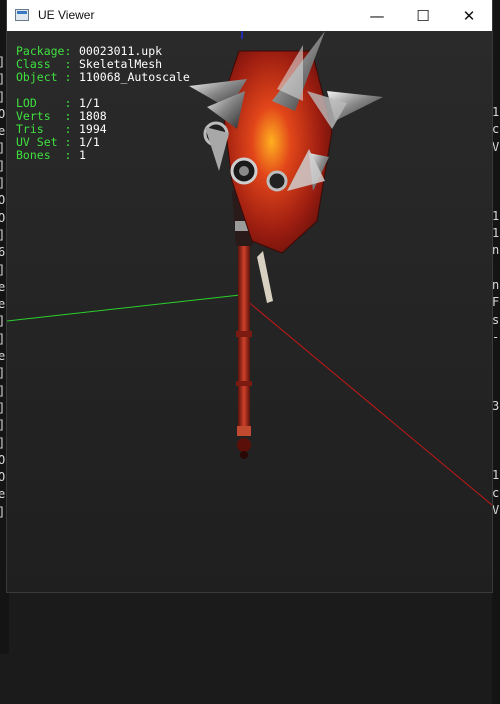  What do you see at coordinates (22, 15) in the screenshot?
I see `app-icon` at bounding box center [22, 15].